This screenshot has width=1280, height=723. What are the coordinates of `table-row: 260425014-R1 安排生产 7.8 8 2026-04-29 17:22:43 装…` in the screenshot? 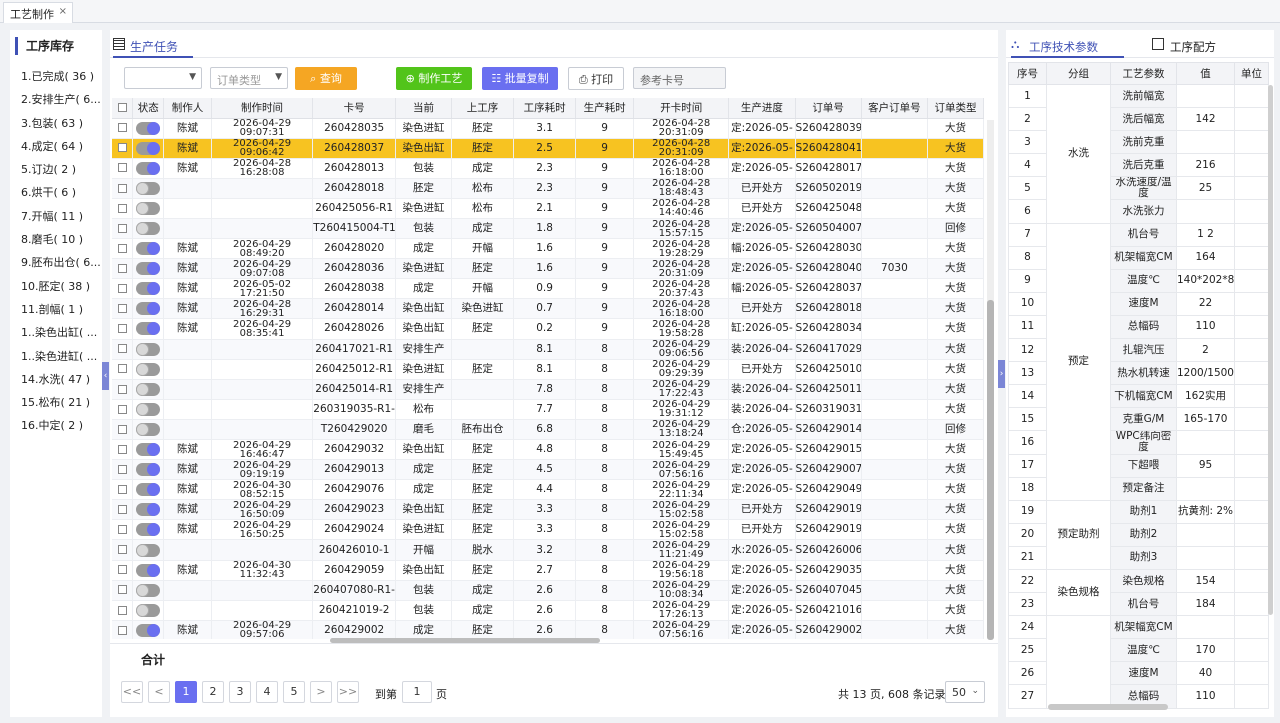 It's located at (548, 389).